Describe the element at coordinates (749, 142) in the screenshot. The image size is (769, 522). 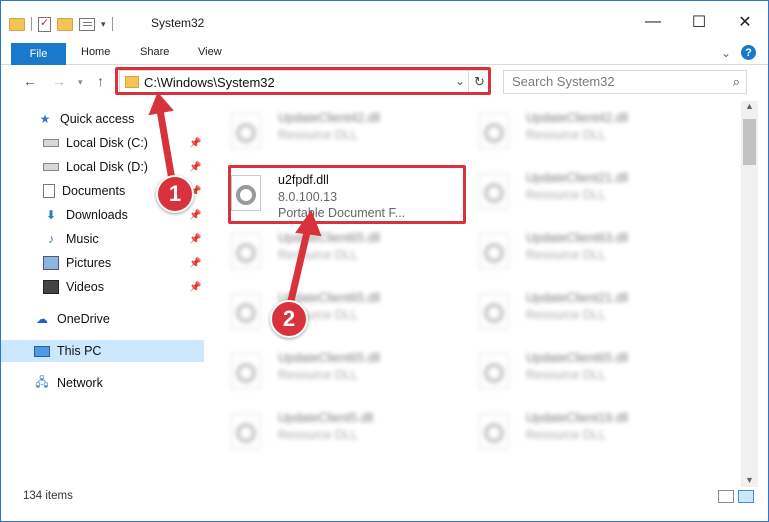
I see `scrollbar-thumb` at that location.